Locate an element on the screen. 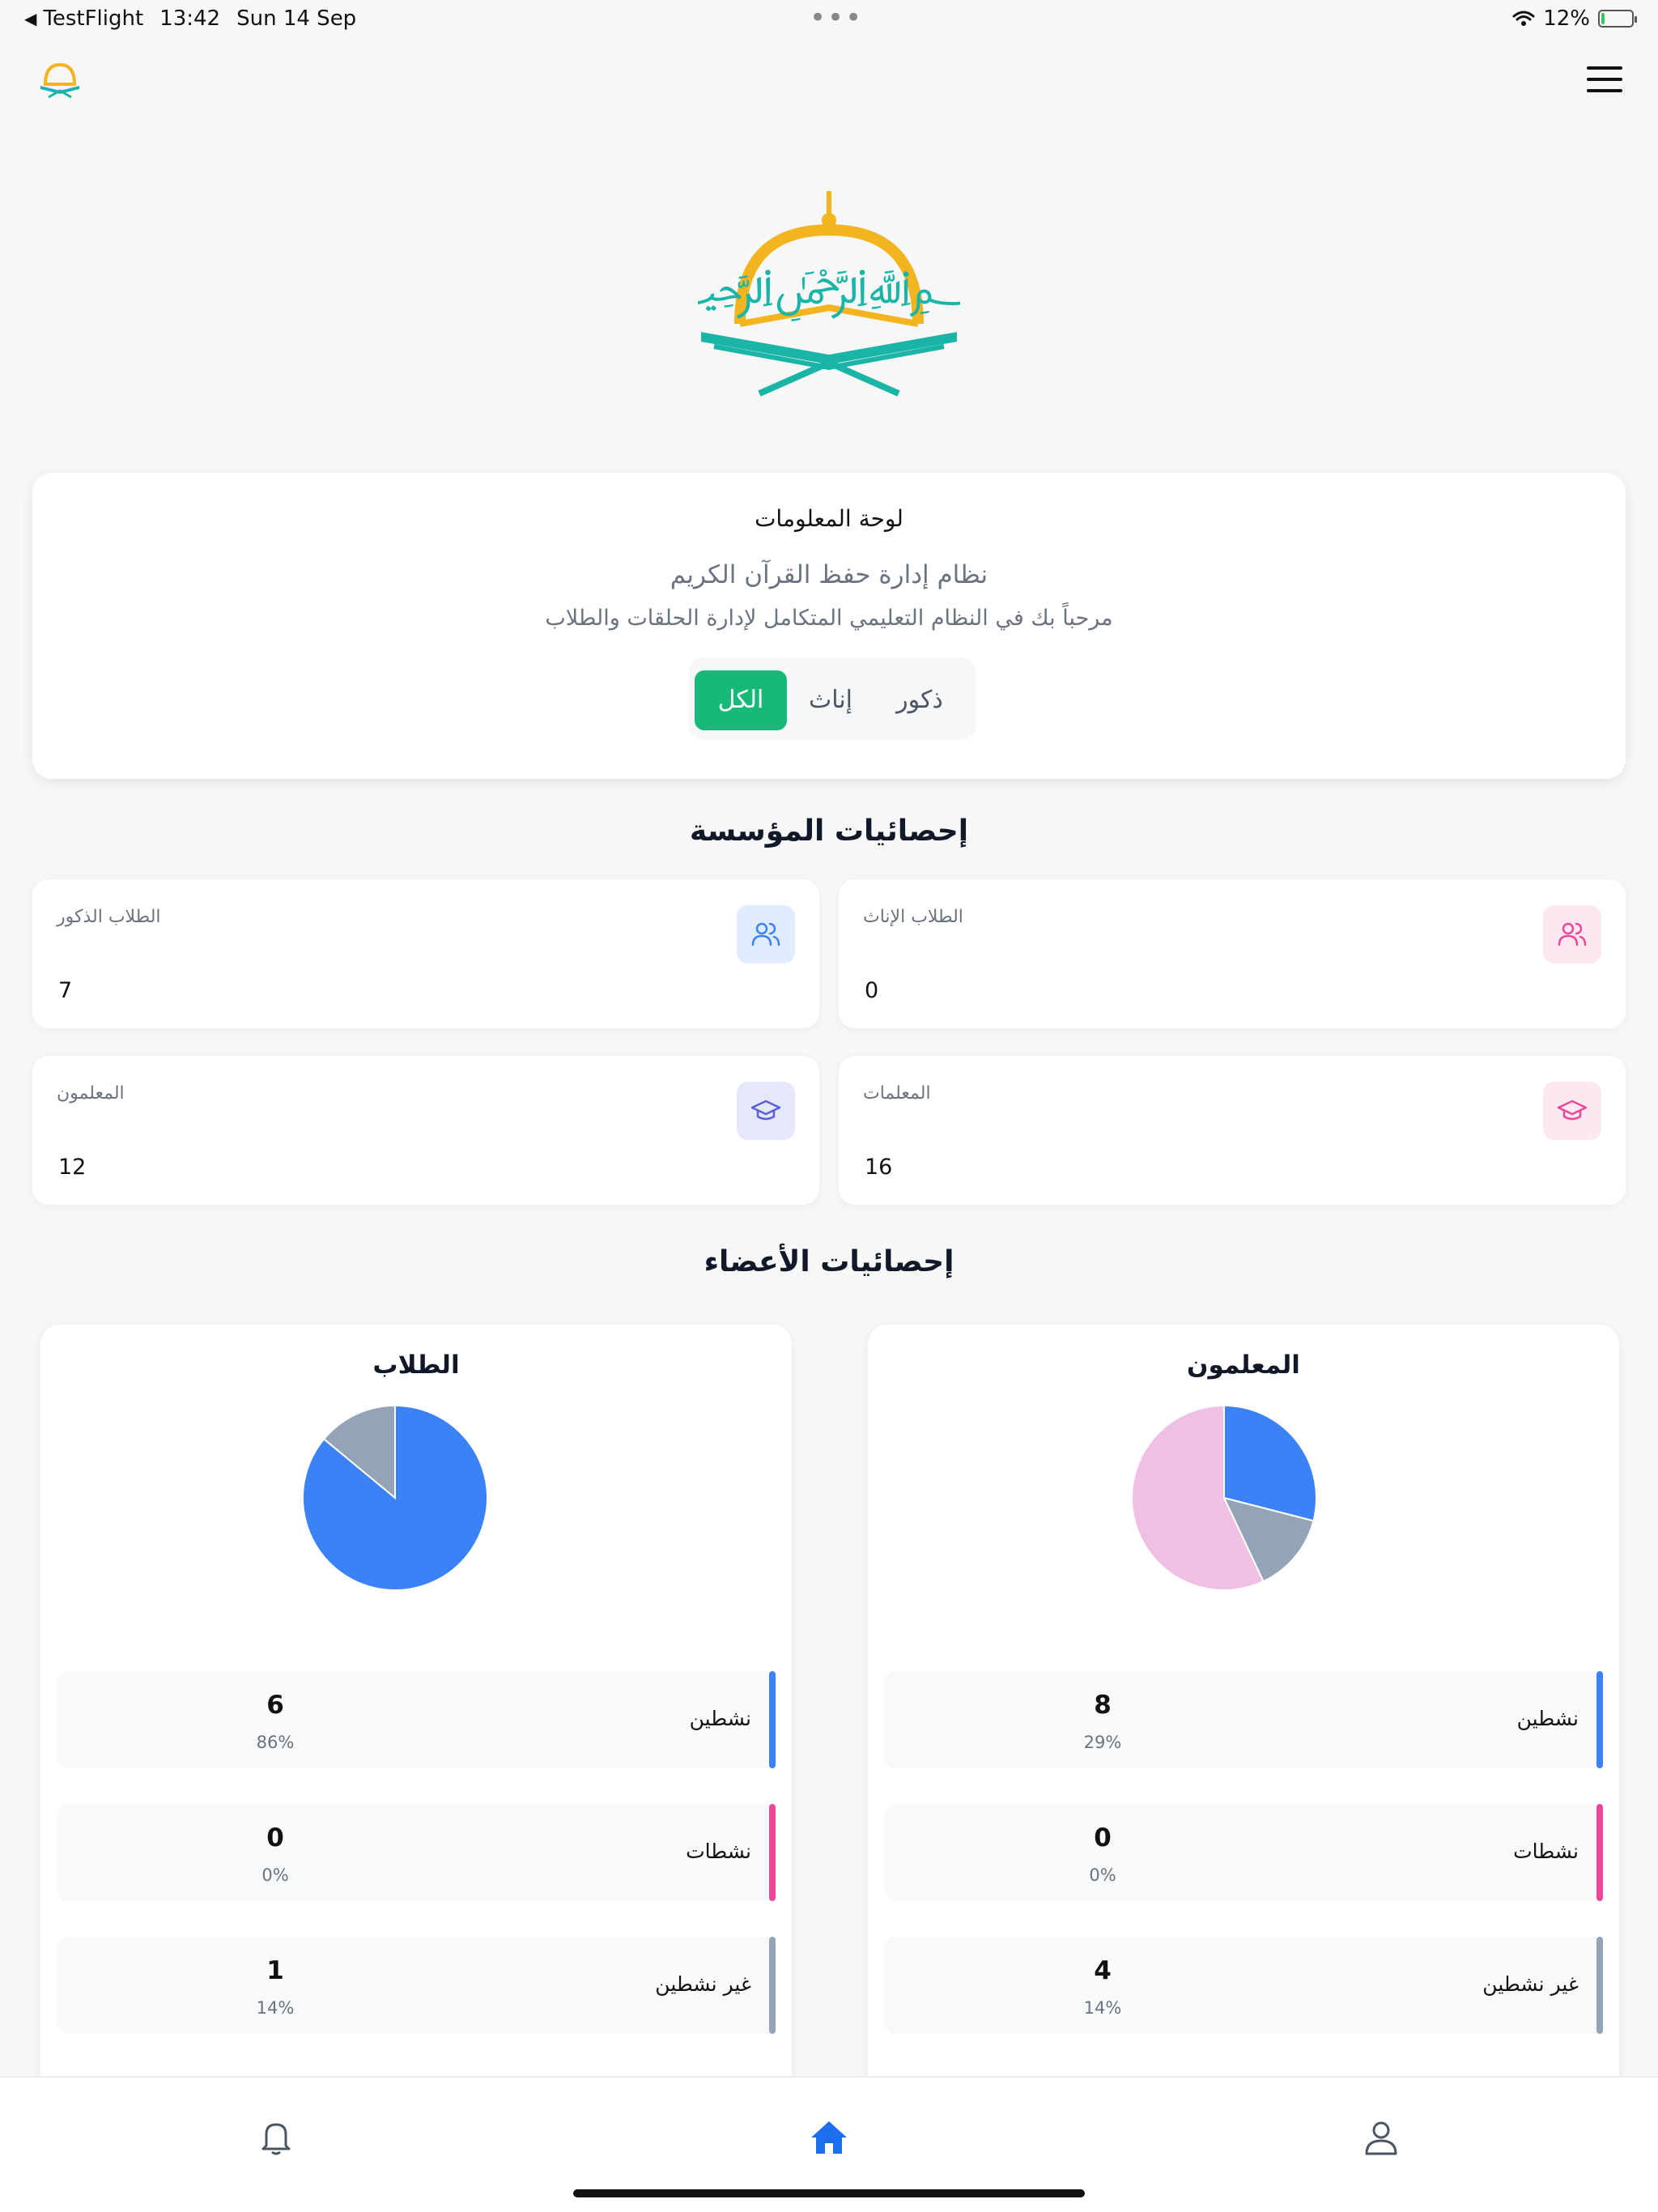  stat-card-male-teachers: المعلمون 12 is located at coordinates (425, 1130).